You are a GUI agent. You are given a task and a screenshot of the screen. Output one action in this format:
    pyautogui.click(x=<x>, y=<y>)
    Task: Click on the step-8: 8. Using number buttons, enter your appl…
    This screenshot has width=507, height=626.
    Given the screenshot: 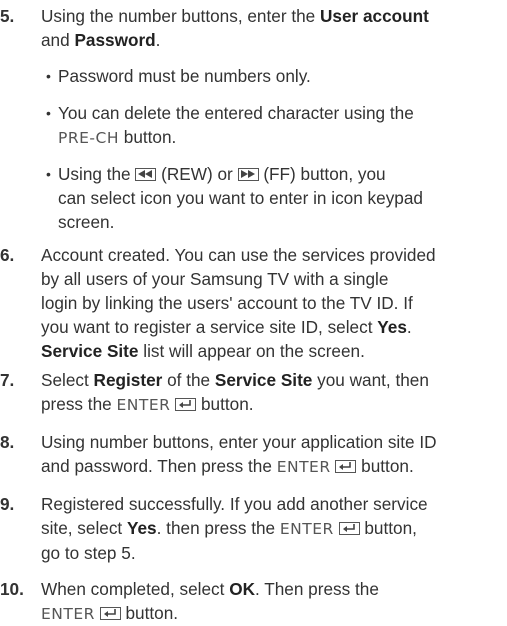 What is the action you would take?
    pyautogui.click(x=250, y=454)
    